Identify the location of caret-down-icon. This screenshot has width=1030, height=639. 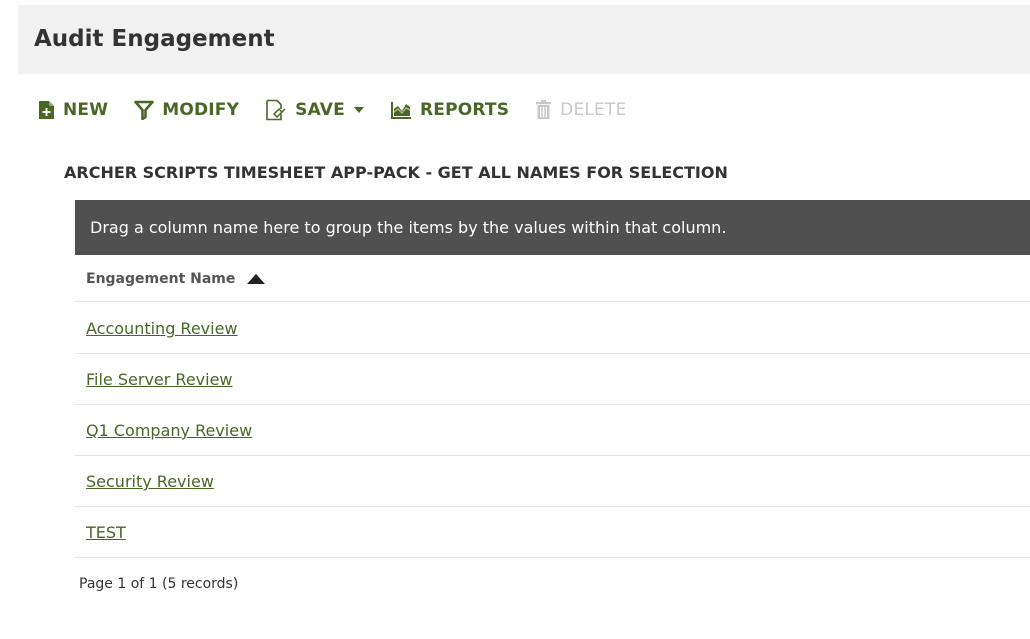
(358, 110).